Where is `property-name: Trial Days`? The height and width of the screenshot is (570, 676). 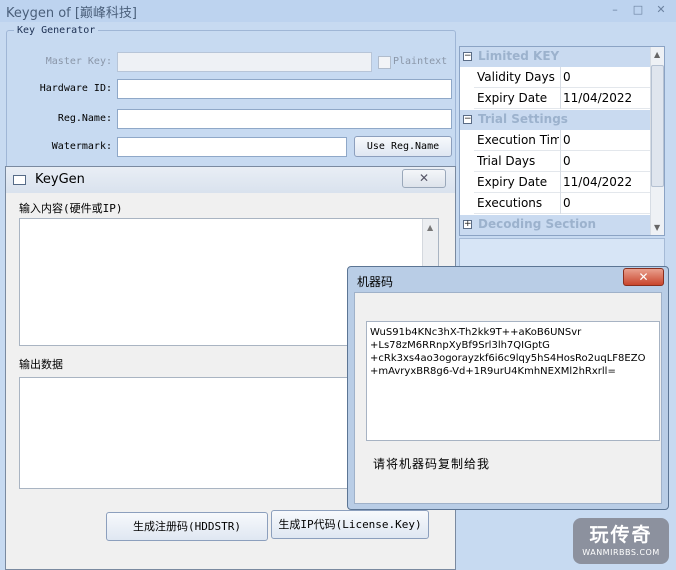
property-name: Trial Days is located at coordinates (506, 161).